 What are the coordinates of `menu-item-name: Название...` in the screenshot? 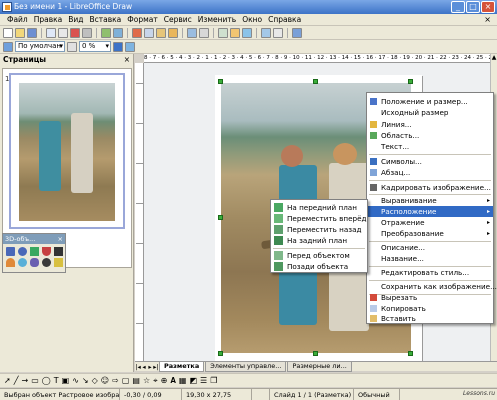 It's located at (430, 258).